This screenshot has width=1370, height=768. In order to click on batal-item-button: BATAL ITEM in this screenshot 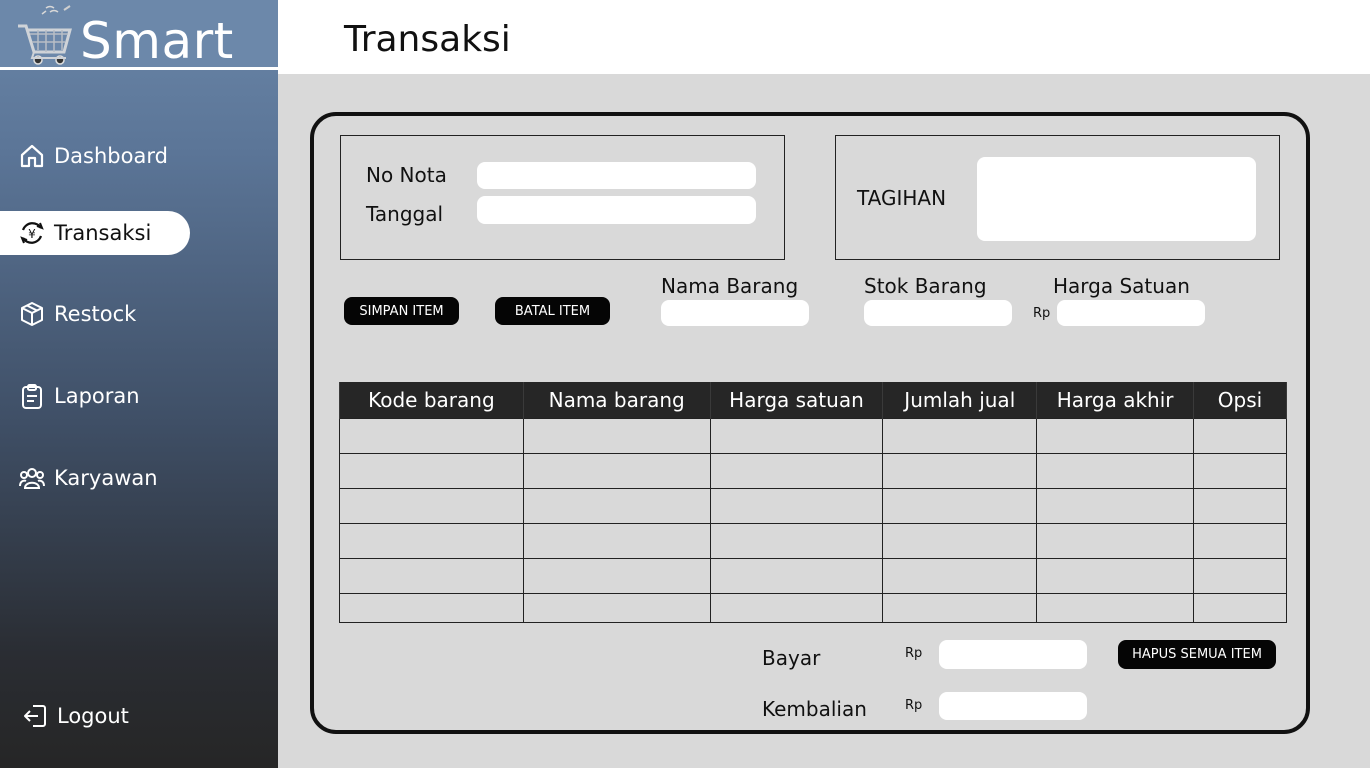, I will do `click(552, 311)`.